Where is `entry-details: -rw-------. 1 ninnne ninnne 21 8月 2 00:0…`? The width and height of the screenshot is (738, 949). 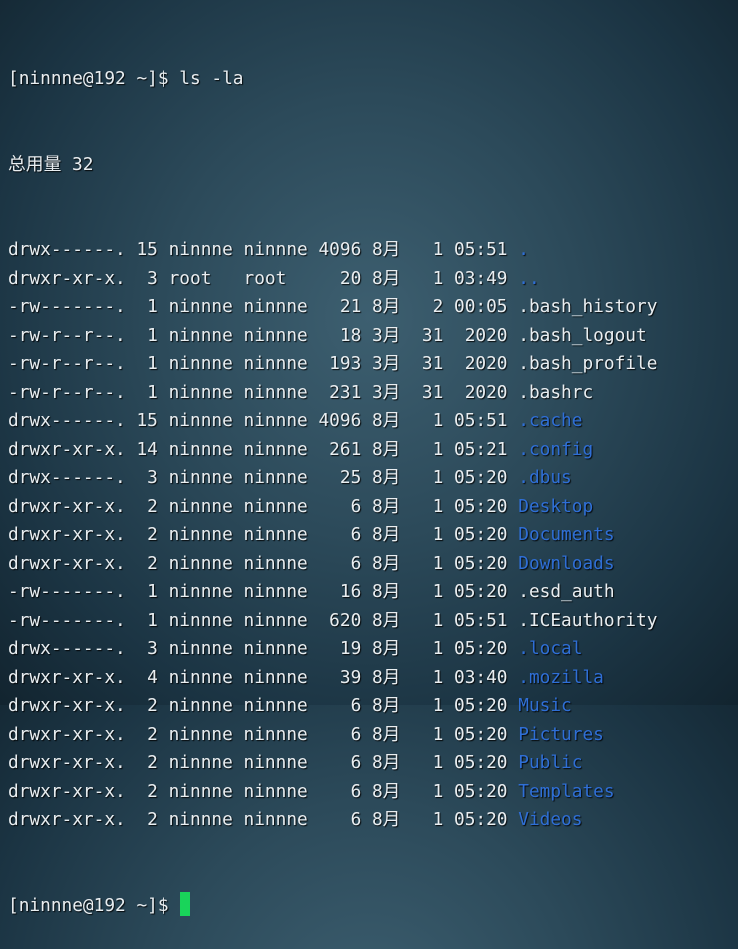
entry-details: -rw-------. 1 ninnne ninnne 21 8月 2 00:0… is located at coordinates (263, 306).